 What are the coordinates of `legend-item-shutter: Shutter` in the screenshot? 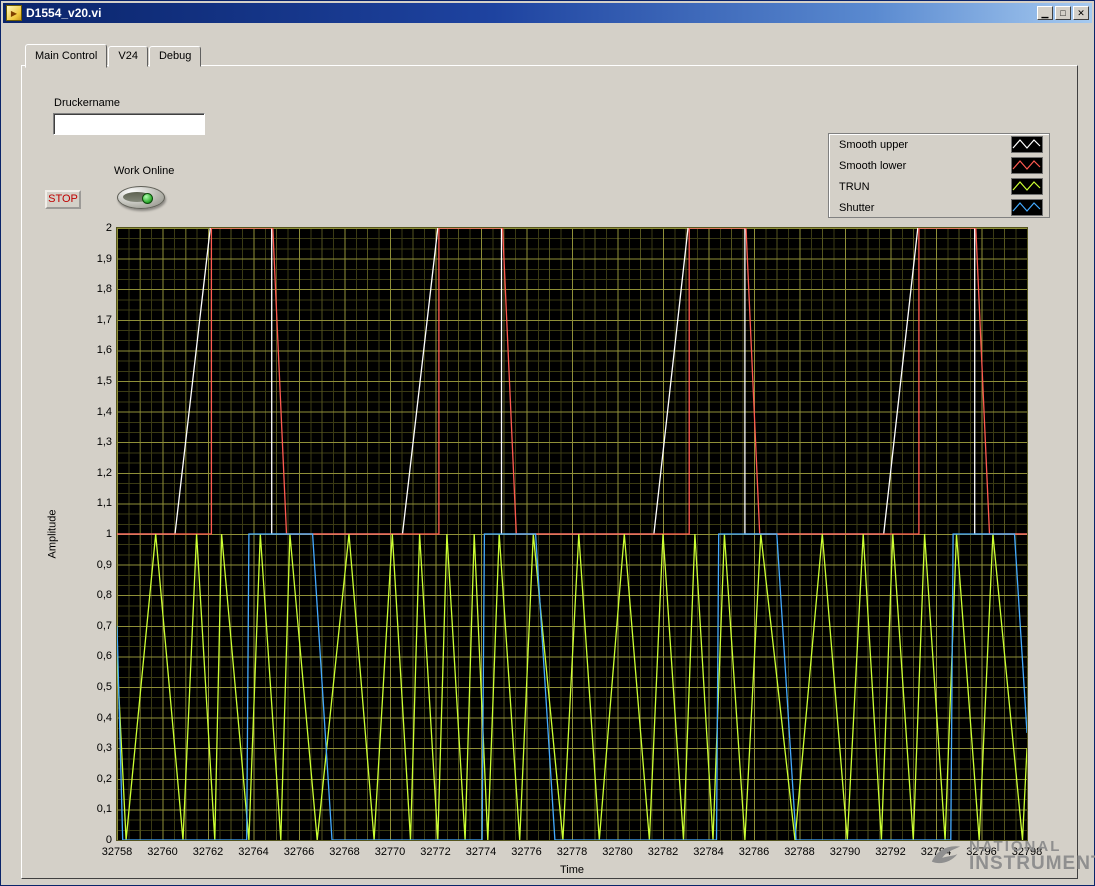 It's located at (939, 207).